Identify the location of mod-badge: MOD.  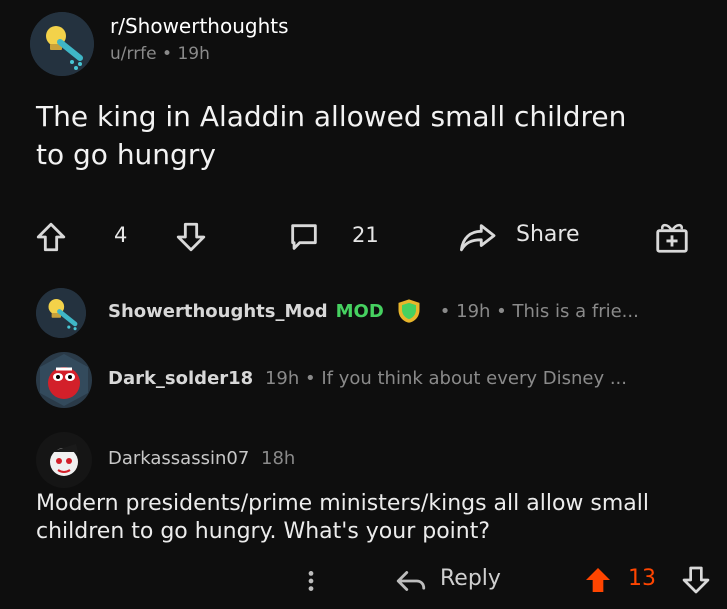
(359, 311).